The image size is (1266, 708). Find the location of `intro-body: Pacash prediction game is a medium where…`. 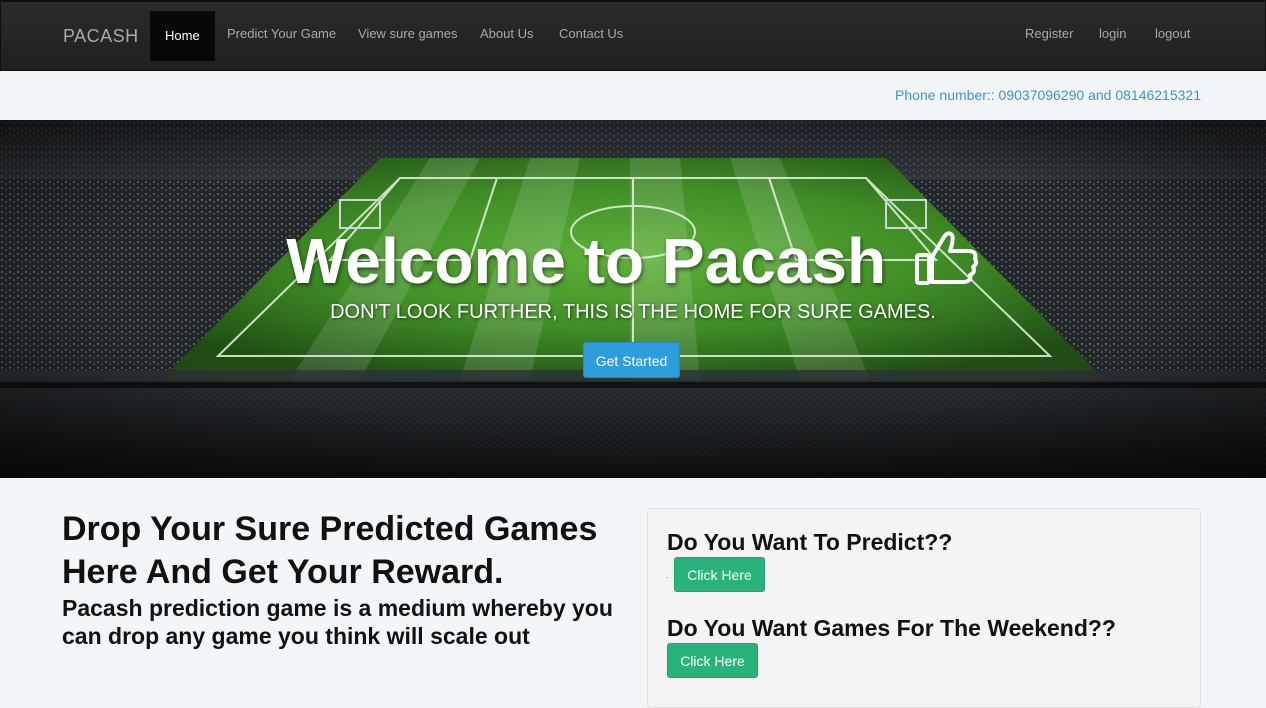

intro-body: Pacash prediction game is a medium where… is located at coordinates (337, 622).